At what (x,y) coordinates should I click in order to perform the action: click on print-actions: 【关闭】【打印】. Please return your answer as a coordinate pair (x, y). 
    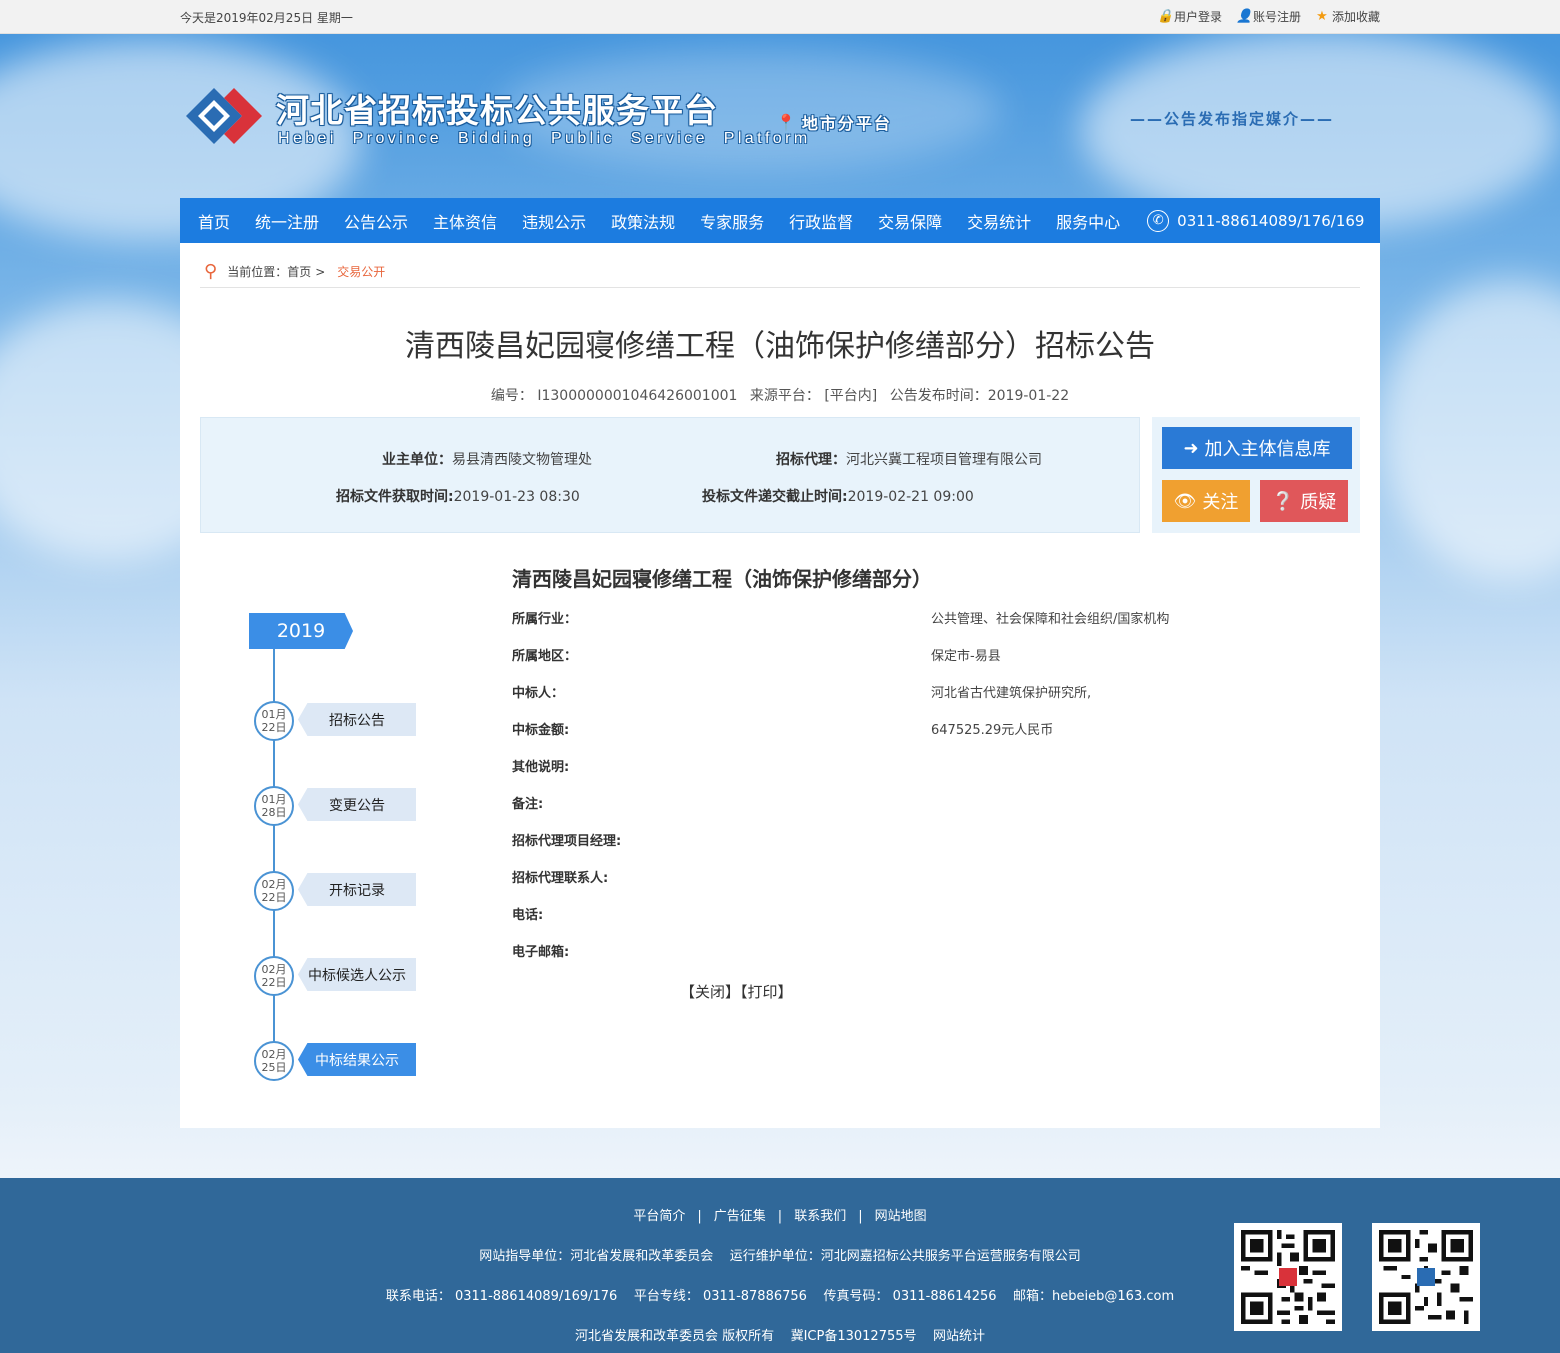
    Looking at the image, I should click on (780, 991).